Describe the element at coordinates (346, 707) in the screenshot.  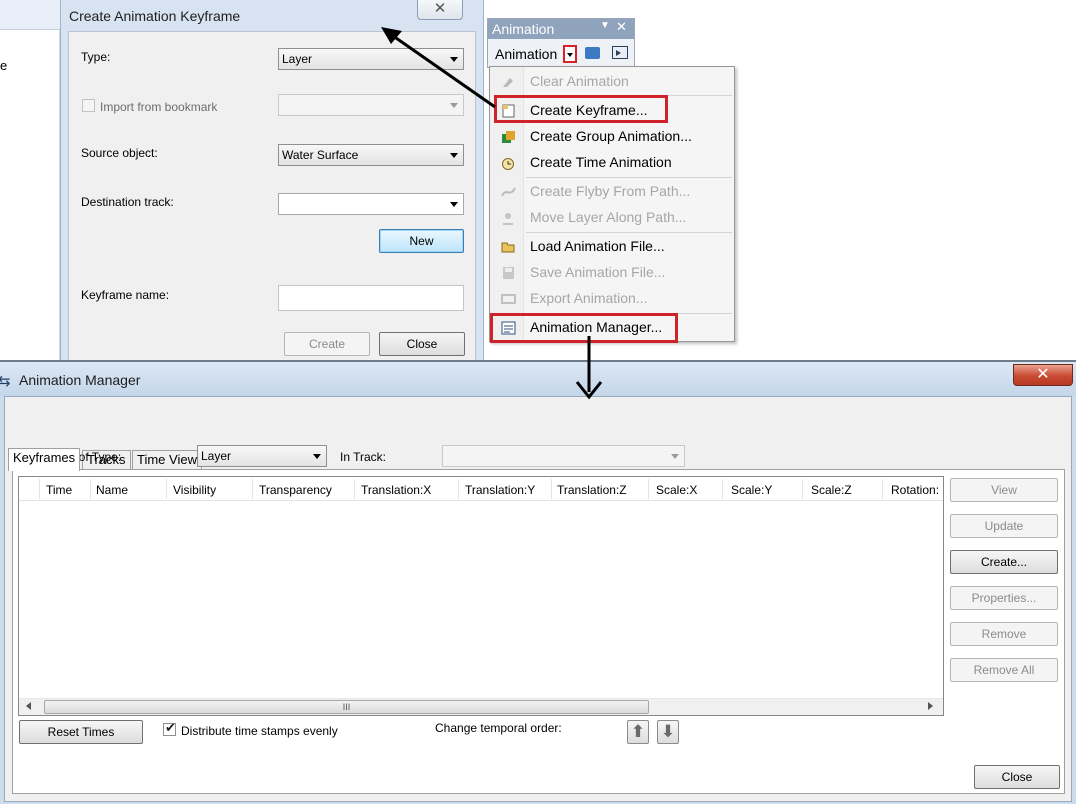
I see `scrollbar-thumb: III` at that location.